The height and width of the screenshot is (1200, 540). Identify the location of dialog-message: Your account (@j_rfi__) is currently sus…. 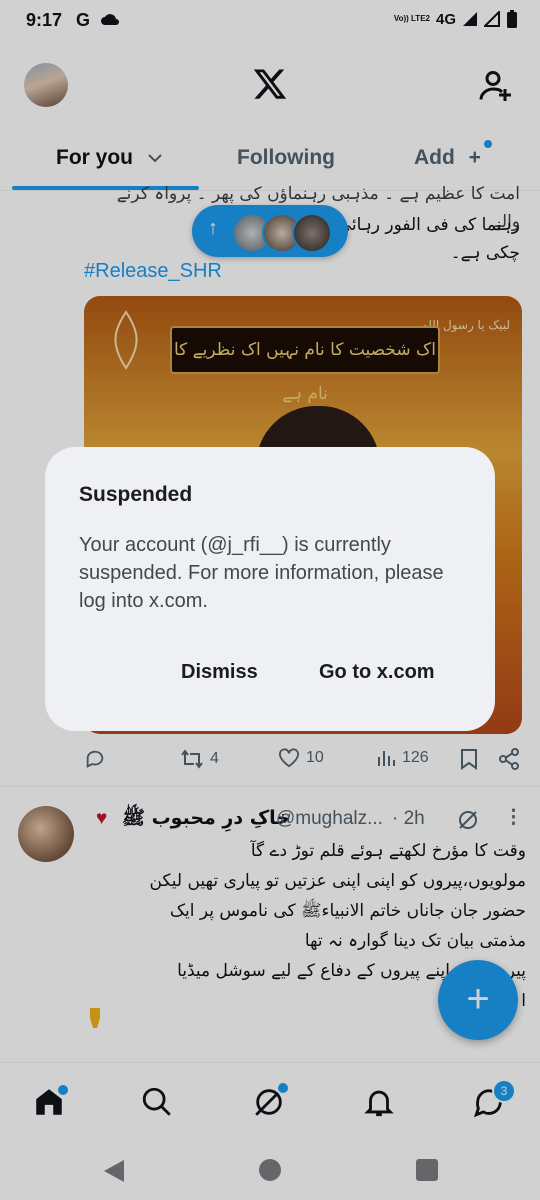
(261, 573).